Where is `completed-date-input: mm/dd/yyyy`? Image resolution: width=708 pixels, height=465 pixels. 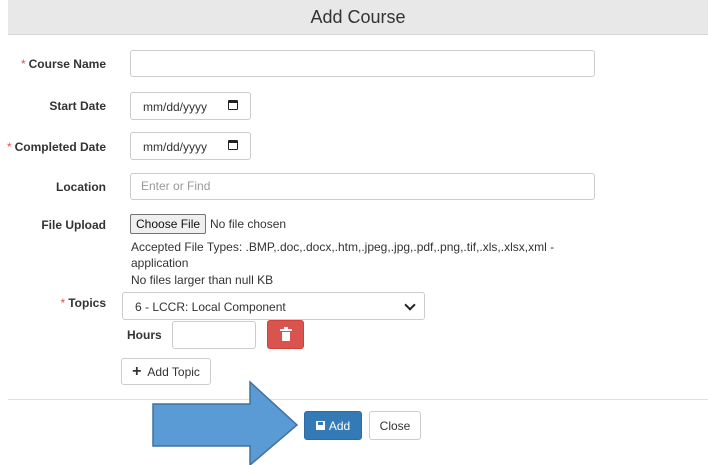 completed-date-input: mm/dd/yyyy is located at coordinates (190, 146).